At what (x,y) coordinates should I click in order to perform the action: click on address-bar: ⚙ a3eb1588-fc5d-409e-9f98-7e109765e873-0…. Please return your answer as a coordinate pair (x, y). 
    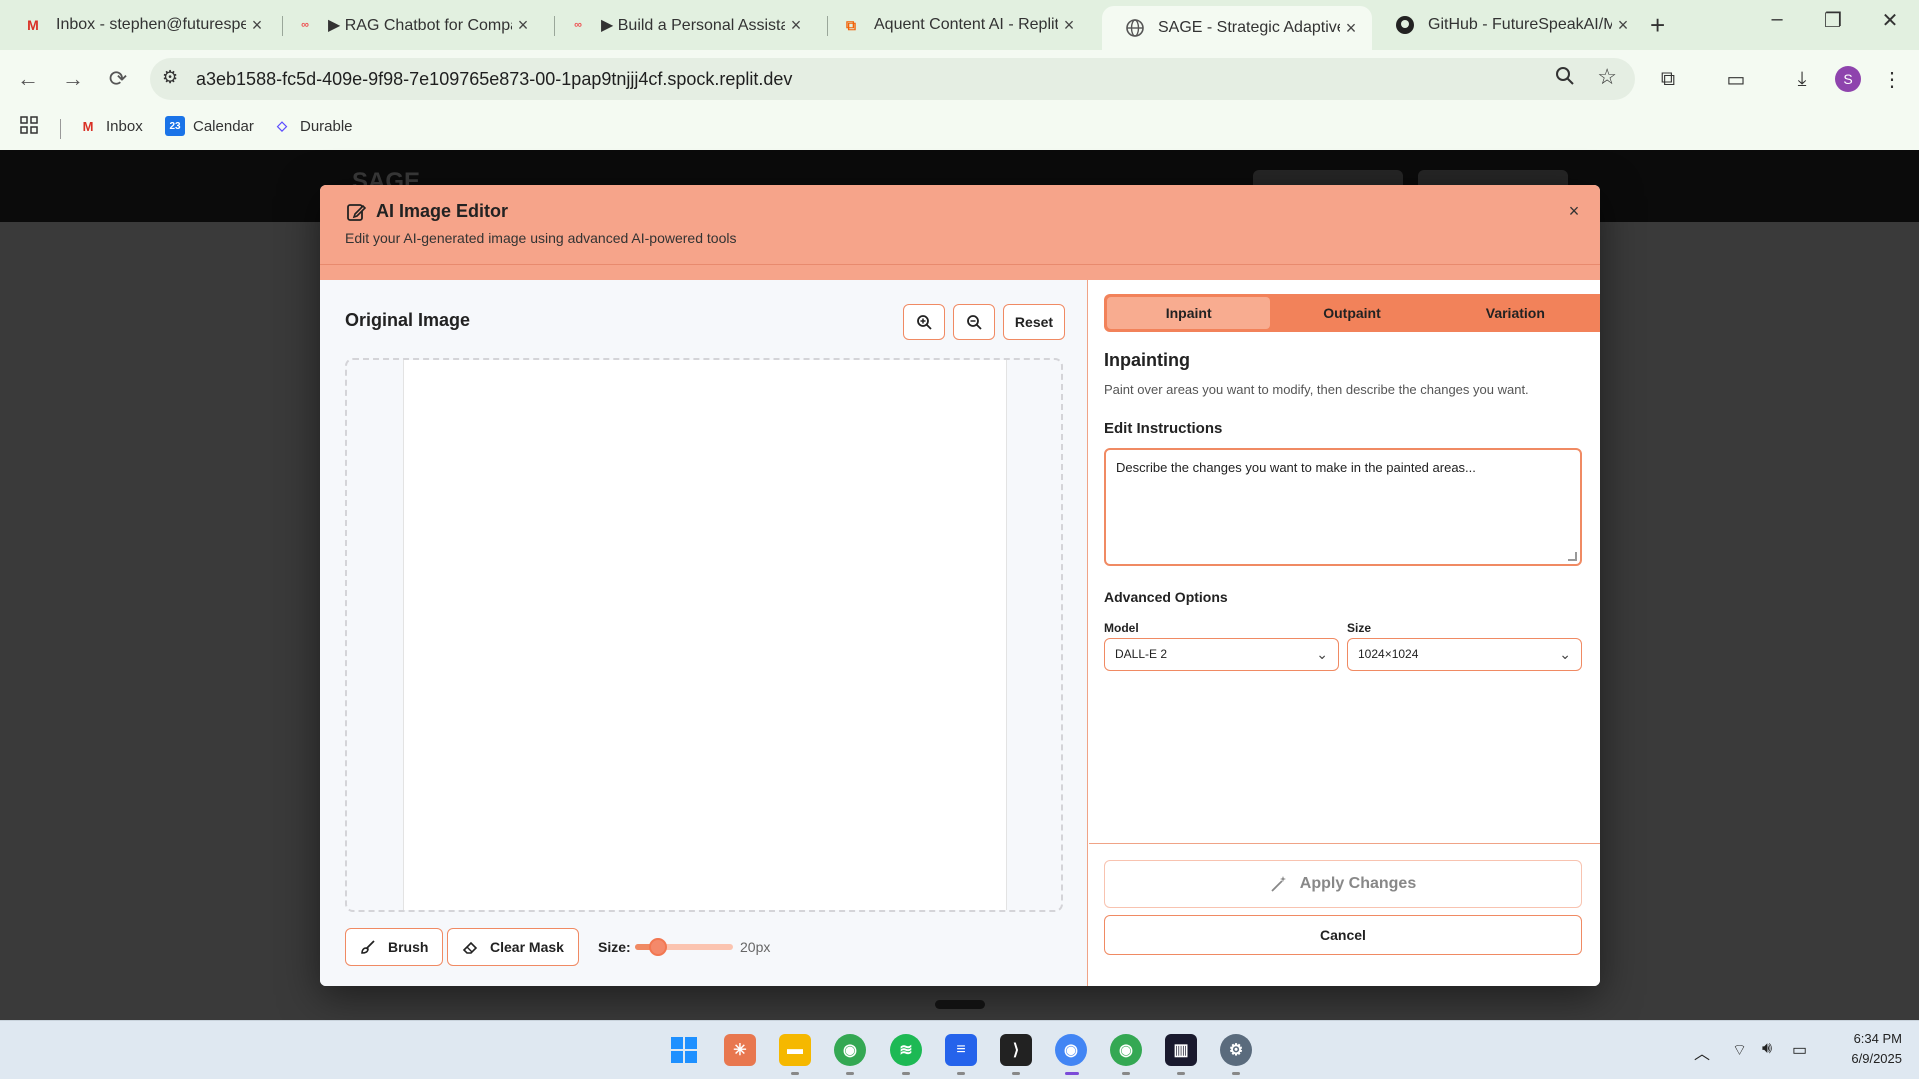
    Looking at the image, I should click on (892, 79).